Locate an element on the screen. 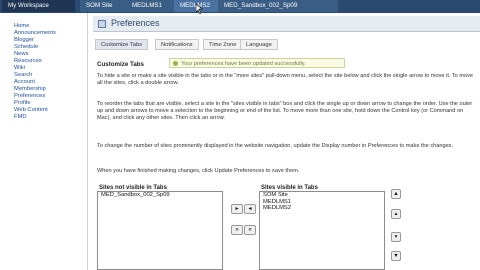  move-left-button: ◂ is located at coordinates (250, 209).